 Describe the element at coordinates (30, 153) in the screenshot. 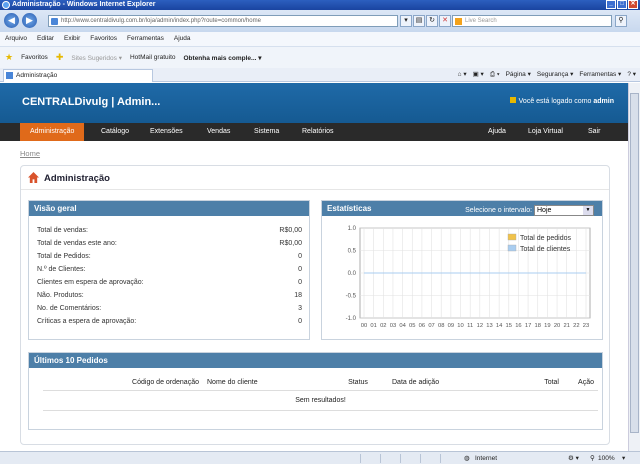

I see `breadcrumb-home: Home` at that location.